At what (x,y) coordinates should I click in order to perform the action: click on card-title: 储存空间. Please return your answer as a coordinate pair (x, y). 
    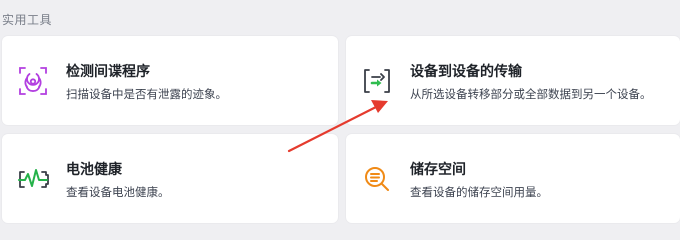
    Looking at the image, I should click on (438, 170).